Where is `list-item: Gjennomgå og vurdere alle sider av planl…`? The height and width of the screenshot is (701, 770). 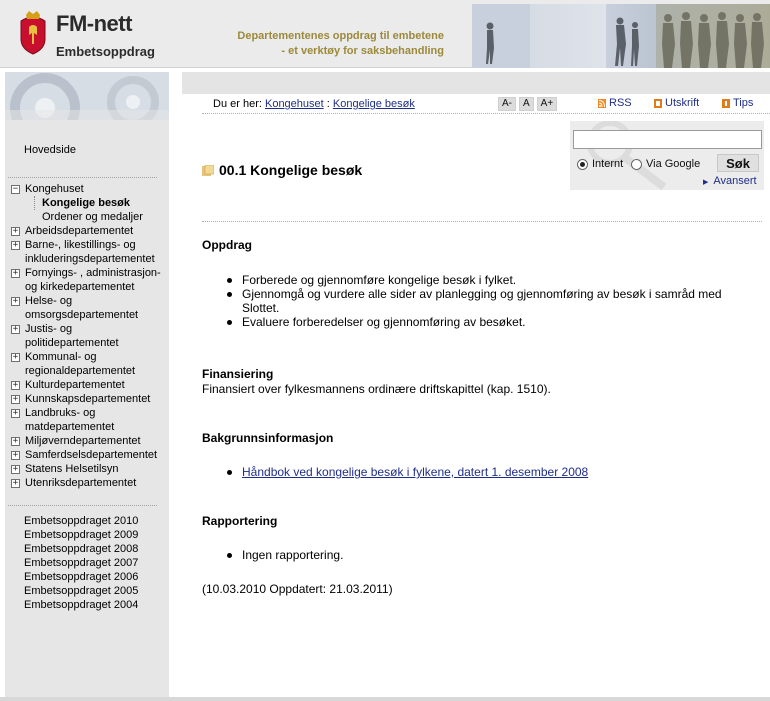 list-item: Gjennomgå og vurdere alle sider av planl… is located at coordinates (488, 301).